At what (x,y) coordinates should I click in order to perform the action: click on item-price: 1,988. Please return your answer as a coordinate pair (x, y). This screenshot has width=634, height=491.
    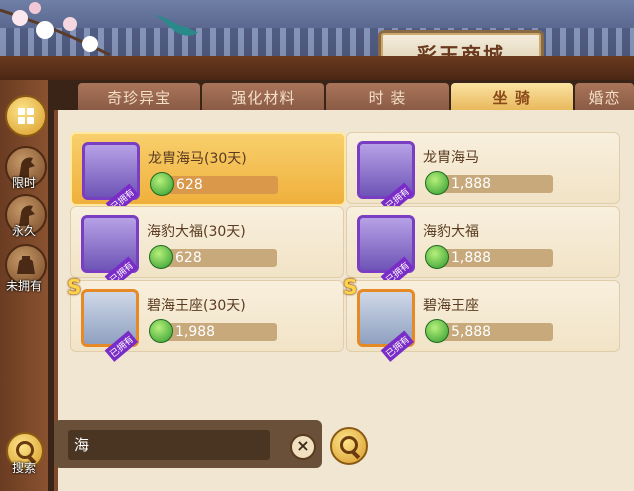
    Looking at the image, I should click on (195, 332).